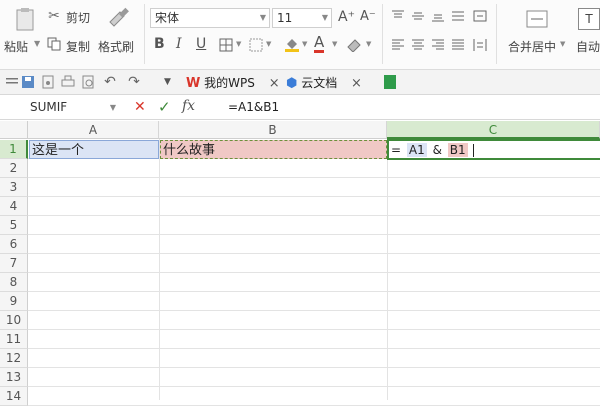 This screenshot has height=406, width=600. I want to click on name-box: SUMIF ▼, so click(62, 107).